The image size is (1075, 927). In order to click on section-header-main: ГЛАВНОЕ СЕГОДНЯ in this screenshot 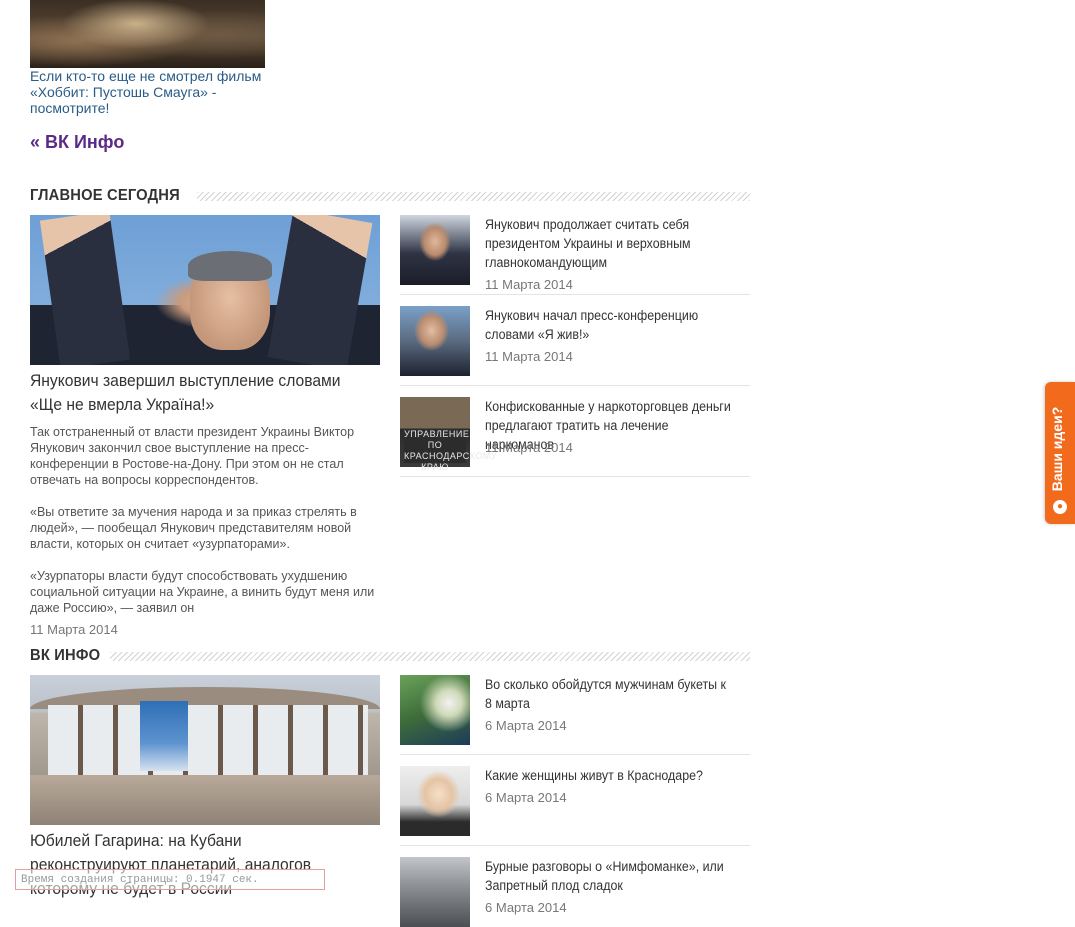, I will do `click(390, 196)`.